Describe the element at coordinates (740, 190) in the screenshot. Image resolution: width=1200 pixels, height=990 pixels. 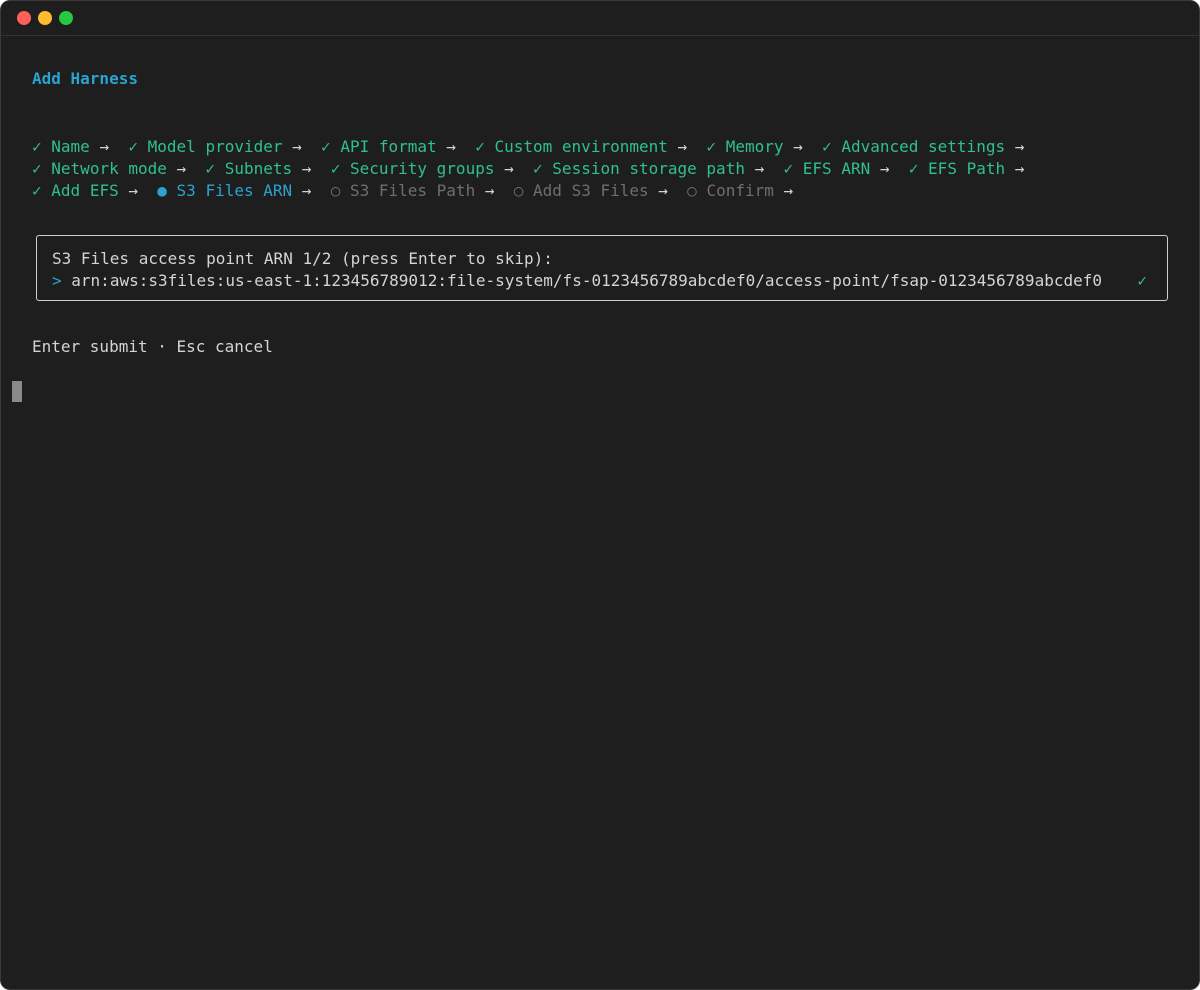
I see `wizard-step-label: Confirm` at that location.